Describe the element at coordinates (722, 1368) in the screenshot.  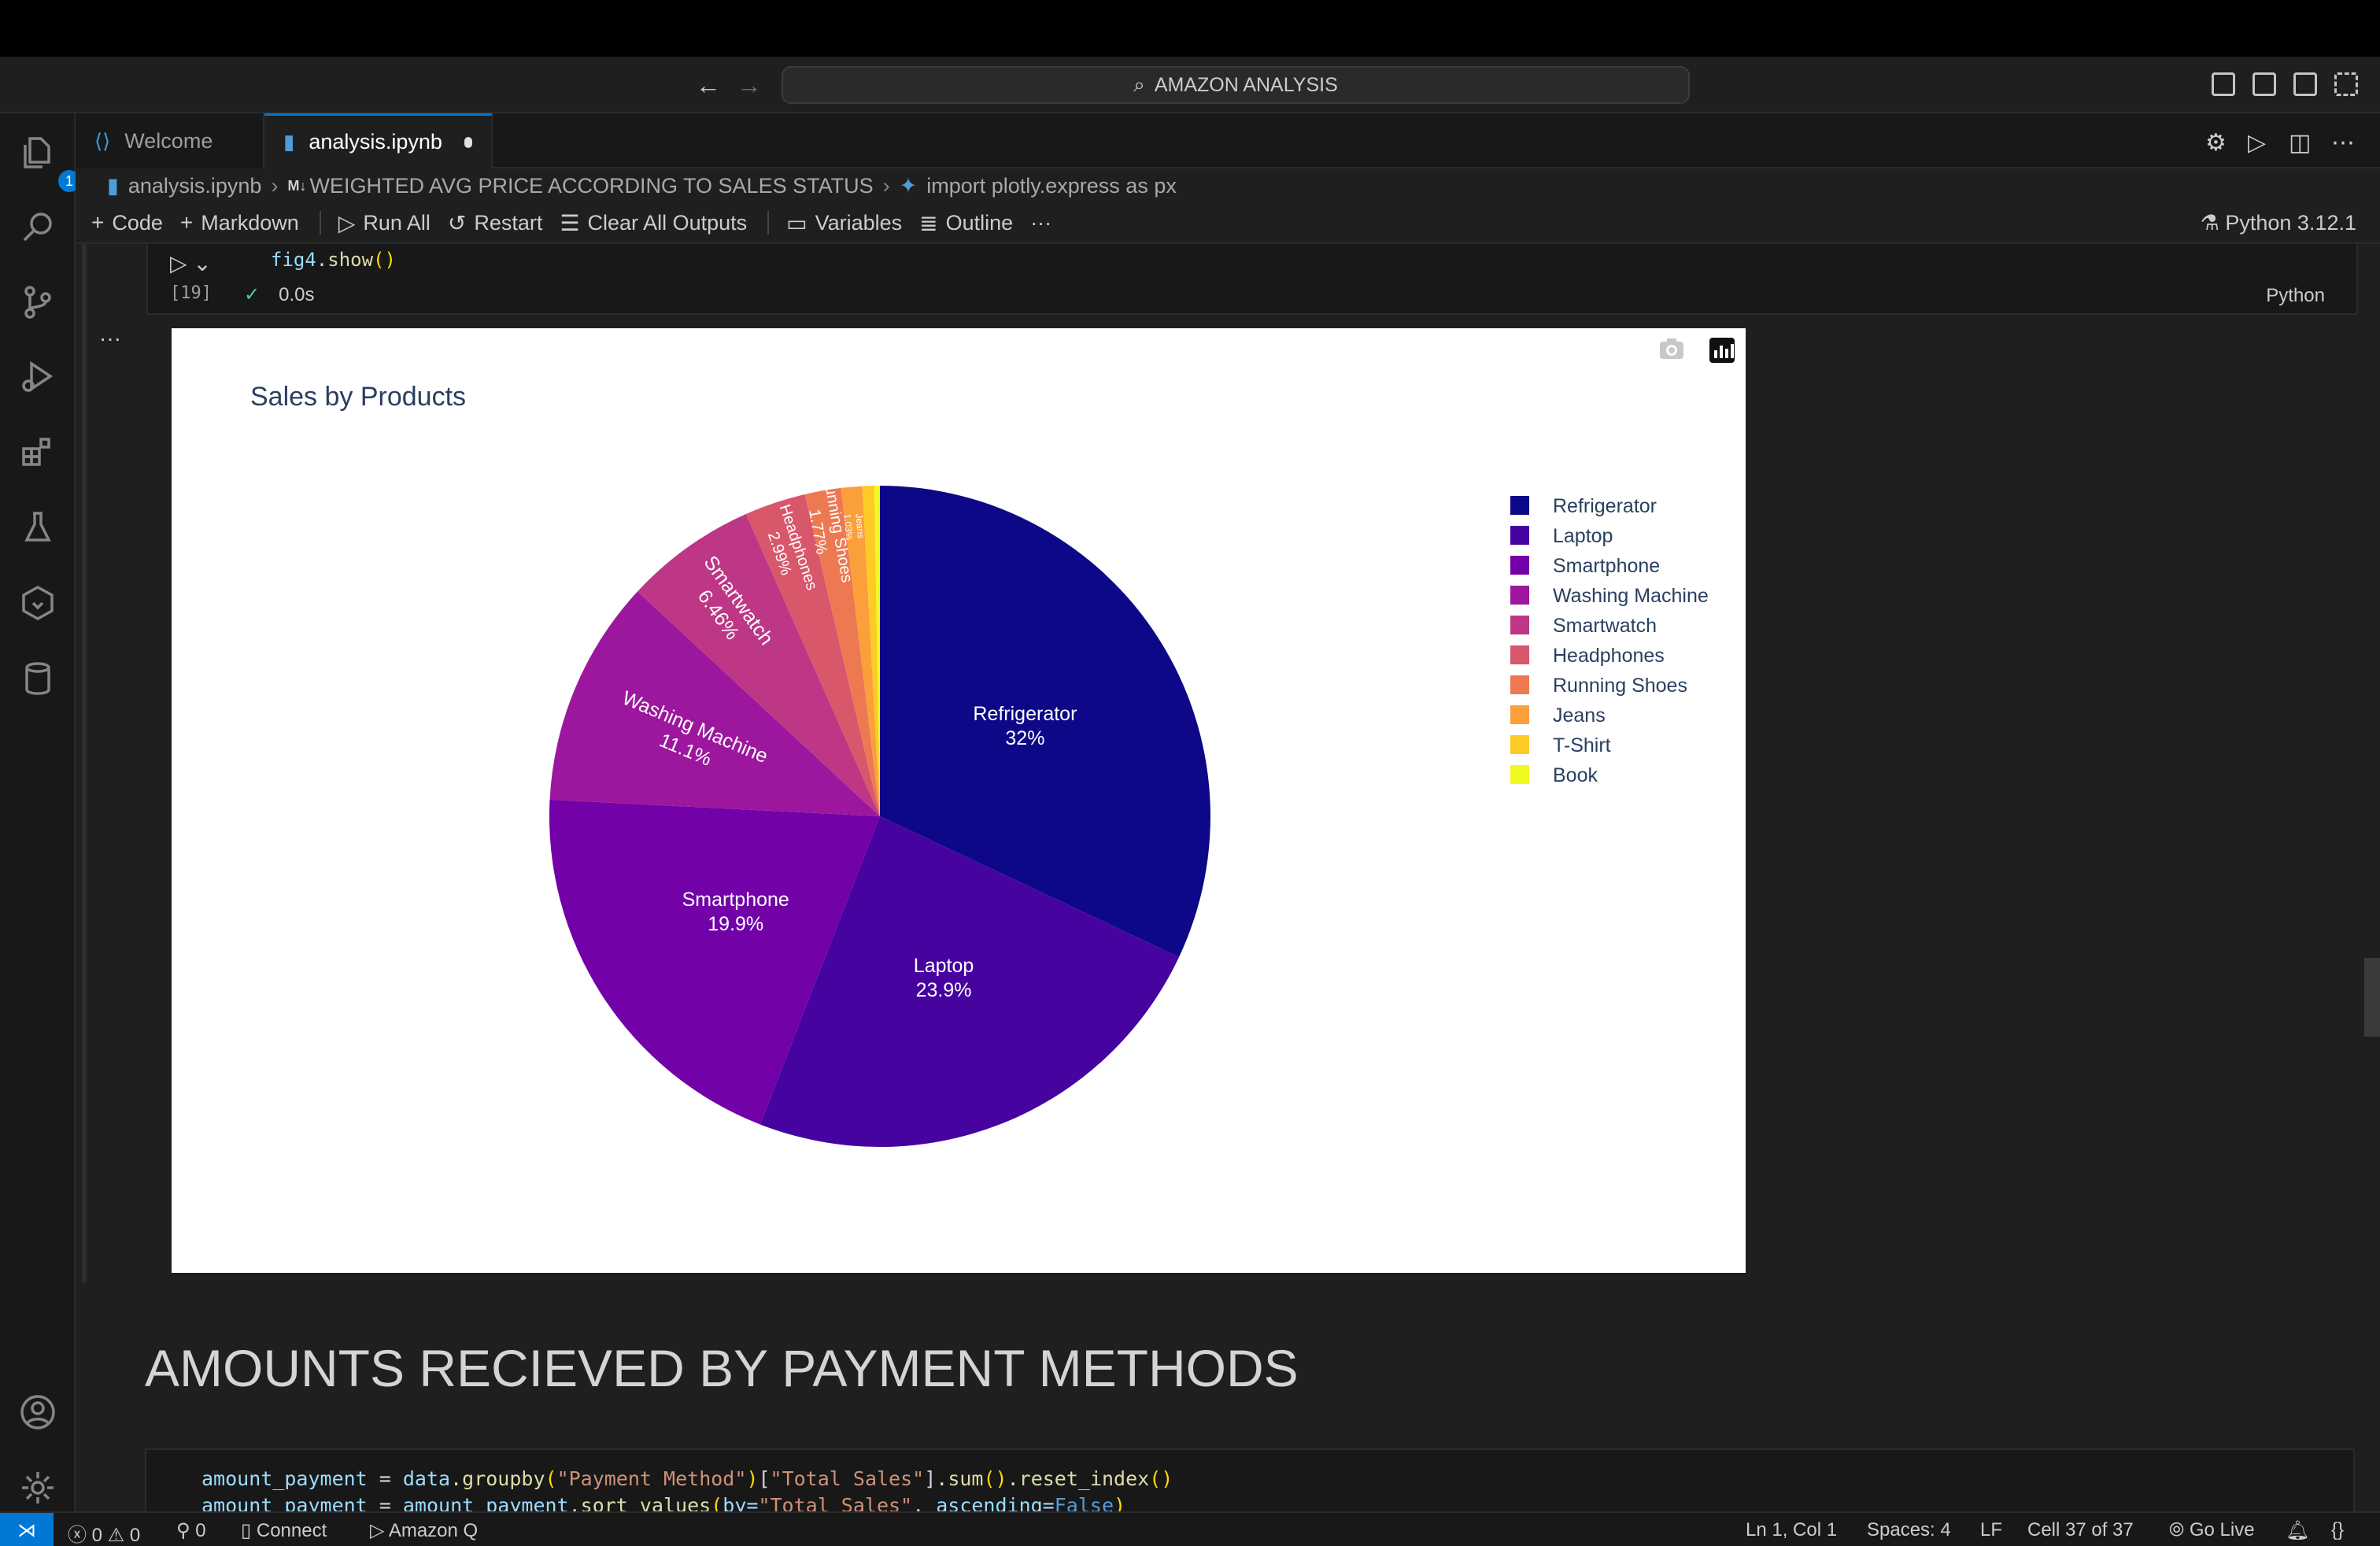
I see `markdown-heading: AMOUNTS RECIEVED BY PAYMENT METHODS` at that location.